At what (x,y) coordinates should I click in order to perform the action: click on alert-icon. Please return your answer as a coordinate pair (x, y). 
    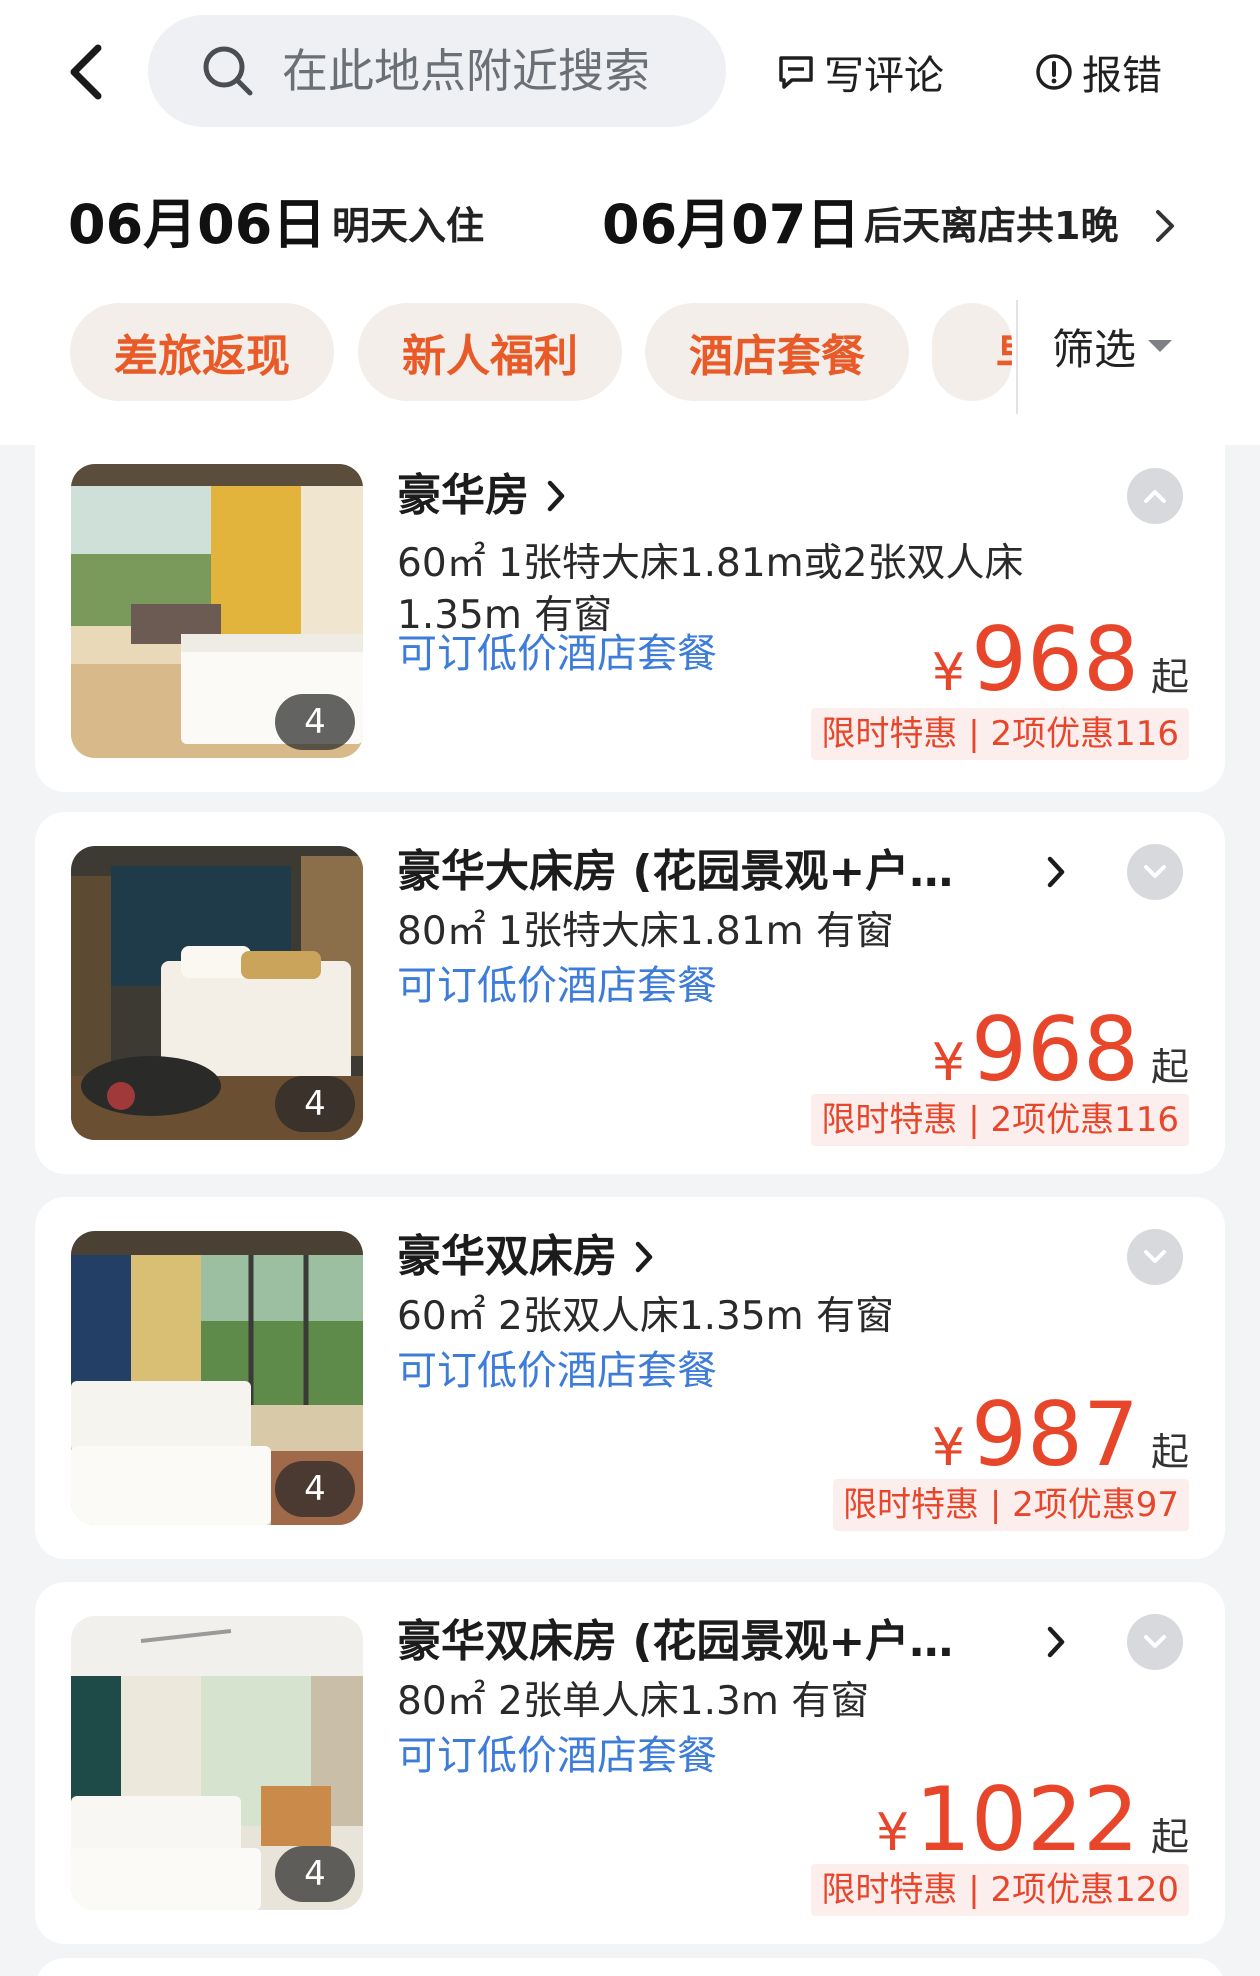
    Looking at the image, I should click on (1054, 72).